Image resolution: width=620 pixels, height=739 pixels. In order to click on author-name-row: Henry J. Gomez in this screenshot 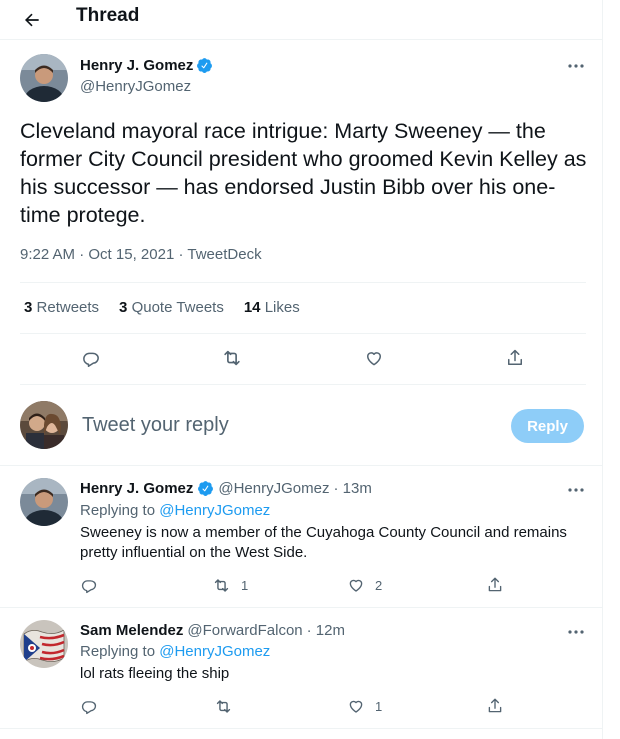, I will do `click(146, 65)`.